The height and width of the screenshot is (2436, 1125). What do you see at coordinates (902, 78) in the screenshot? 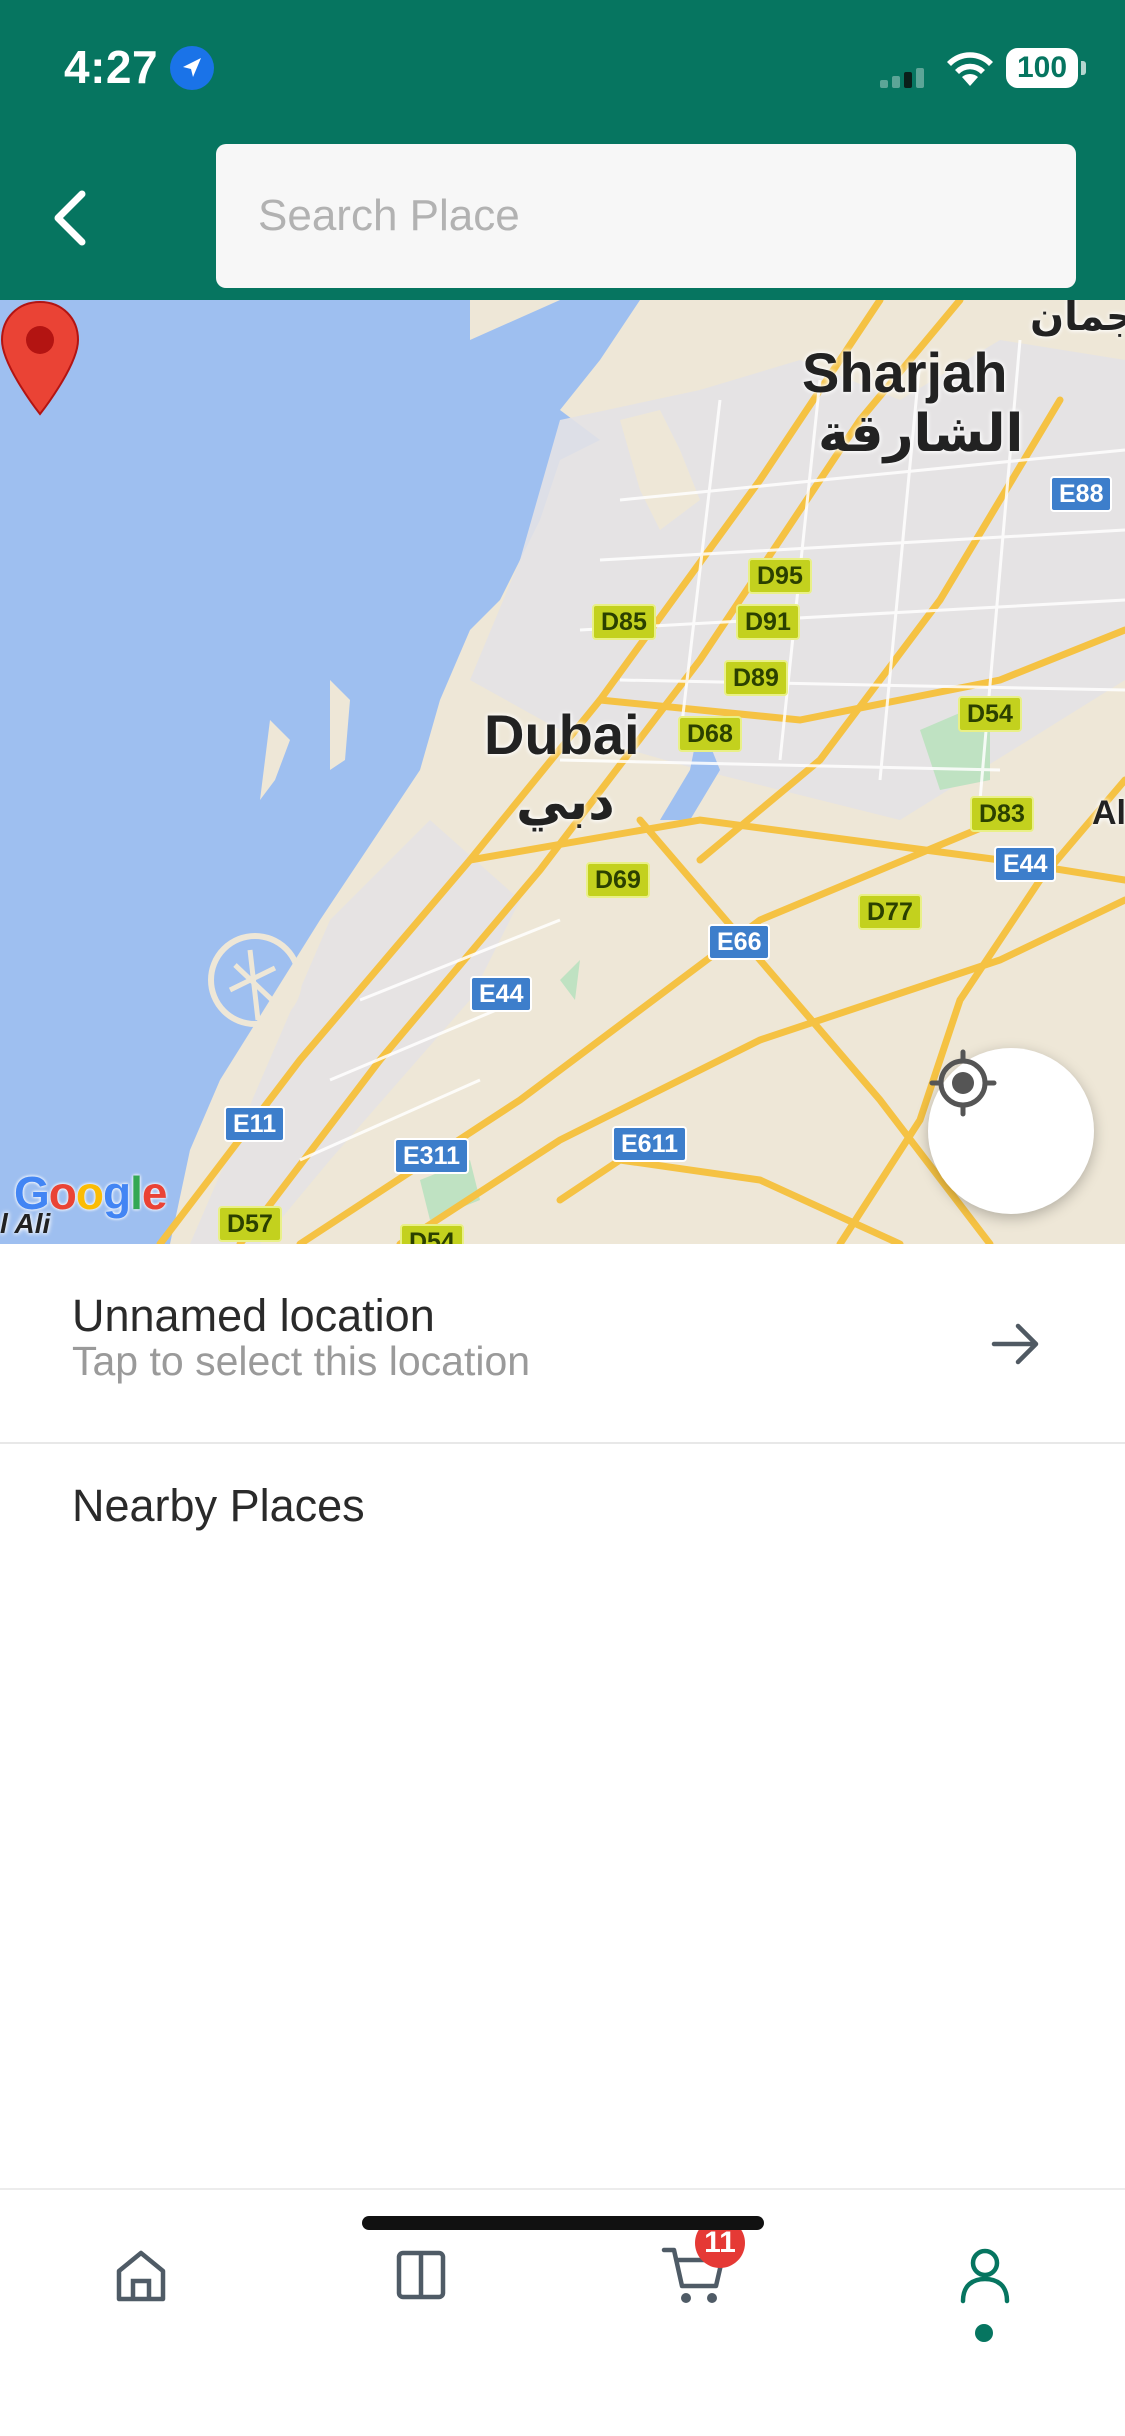
I see `cellular-signal-icon` at bounding box center [902, 78].